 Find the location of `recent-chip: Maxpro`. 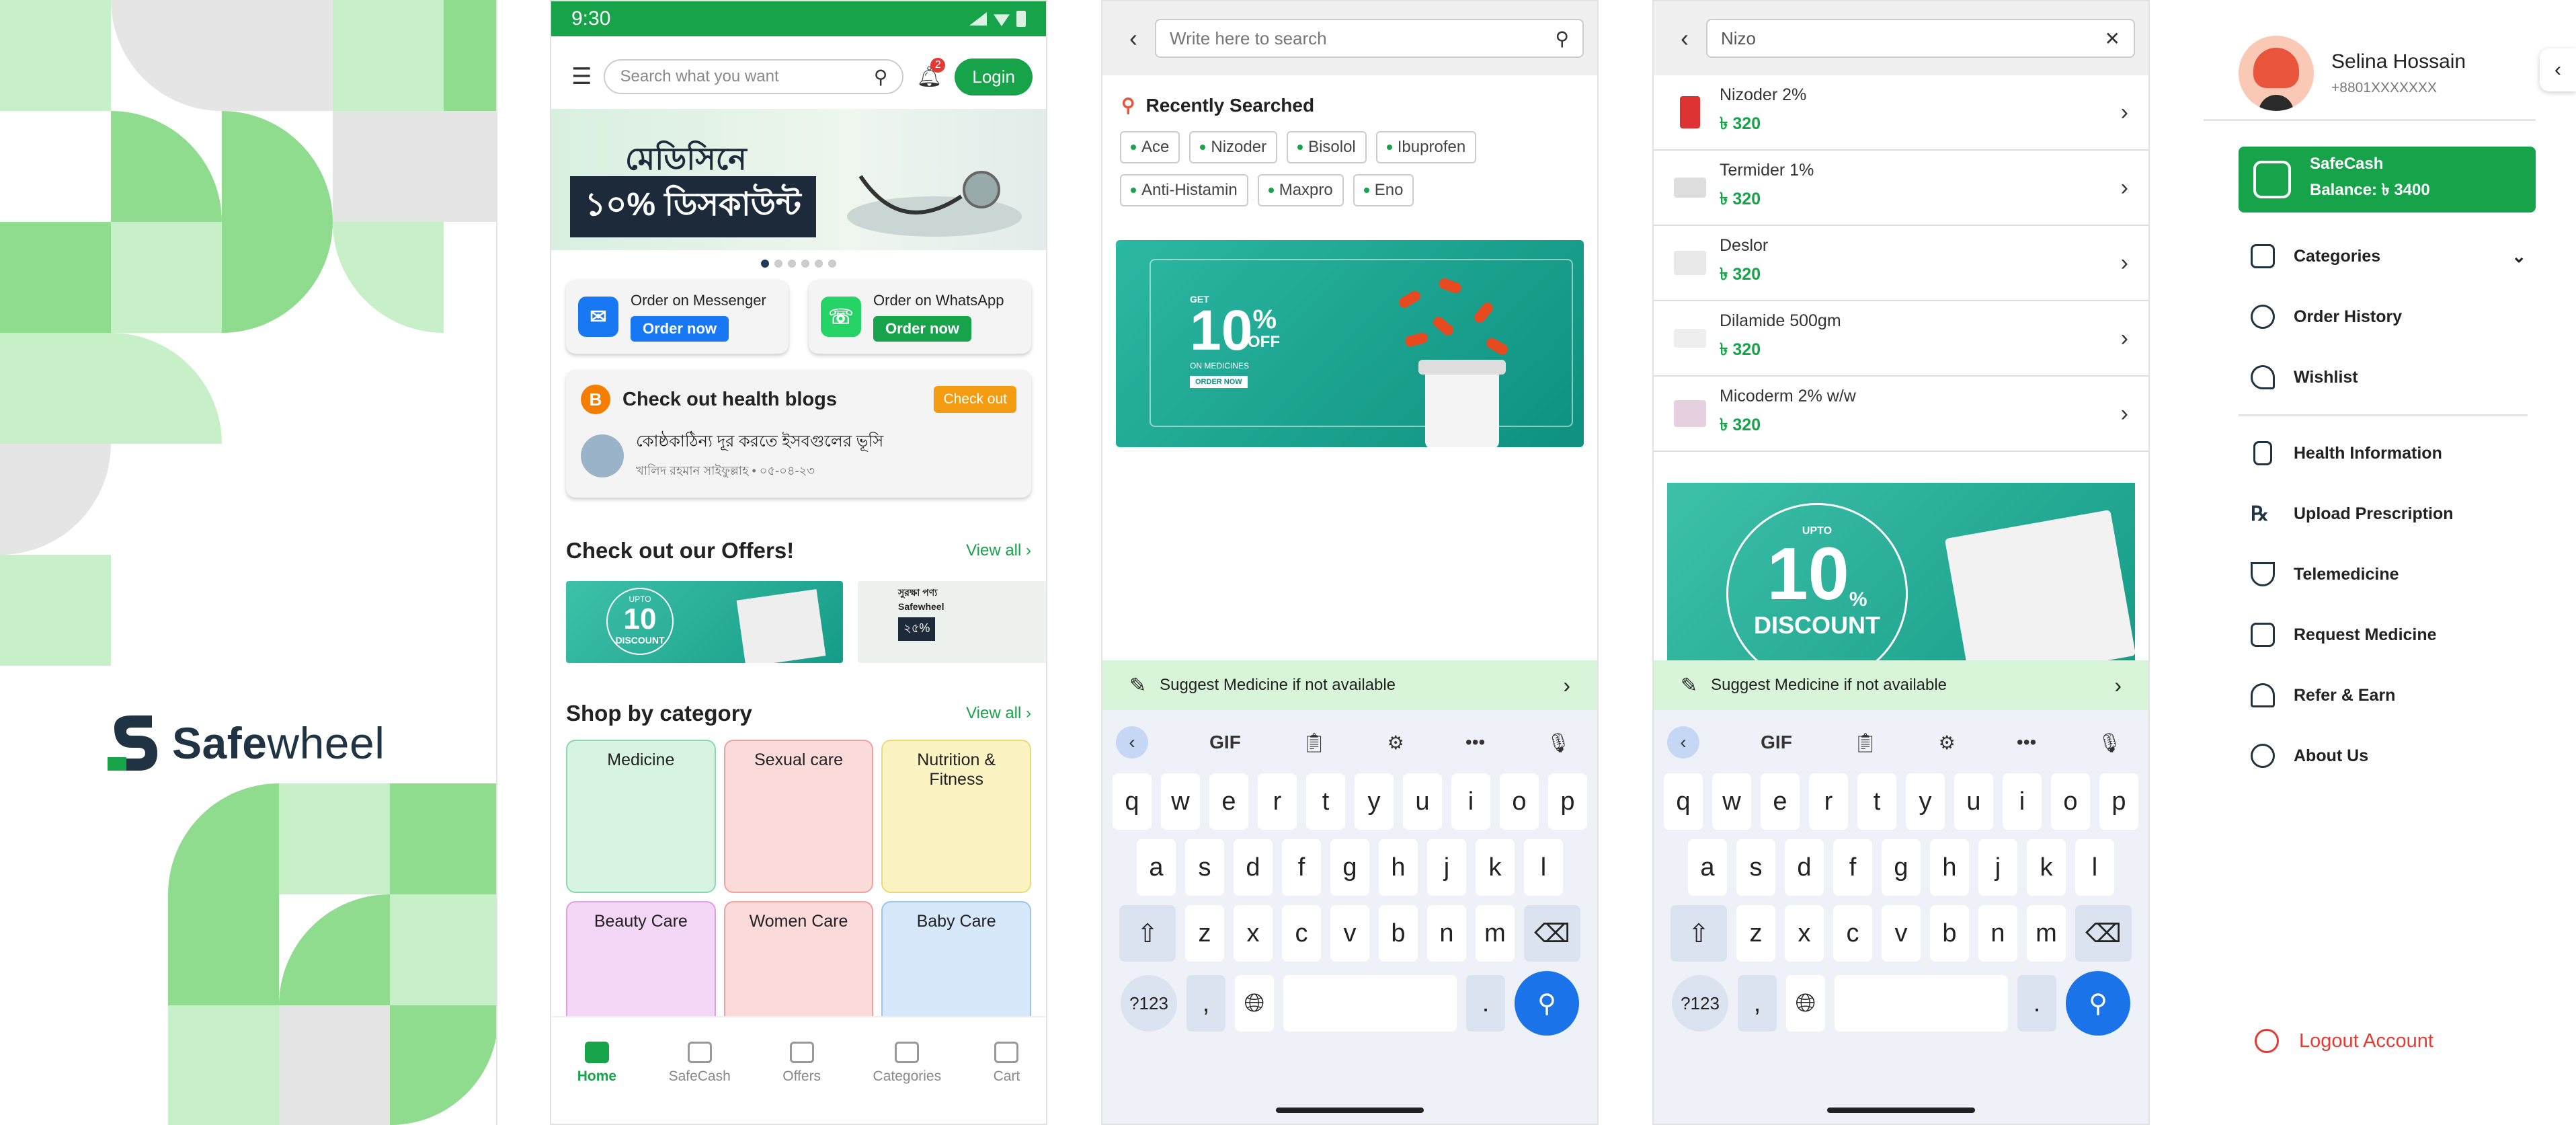

recent-chip: Maxpro is located at coordinates (1300, 190).